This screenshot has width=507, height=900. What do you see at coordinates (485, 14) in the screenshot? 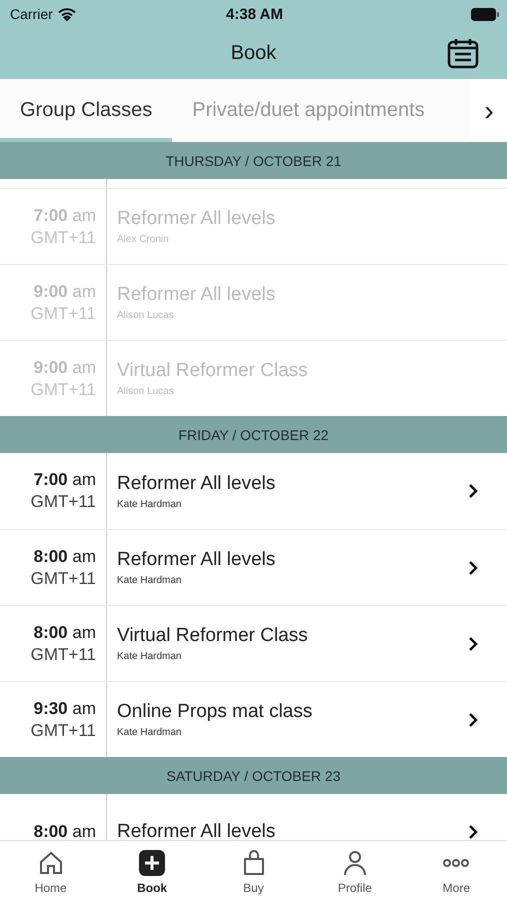
I see `battery-icon` at bounding box center [485, 14].